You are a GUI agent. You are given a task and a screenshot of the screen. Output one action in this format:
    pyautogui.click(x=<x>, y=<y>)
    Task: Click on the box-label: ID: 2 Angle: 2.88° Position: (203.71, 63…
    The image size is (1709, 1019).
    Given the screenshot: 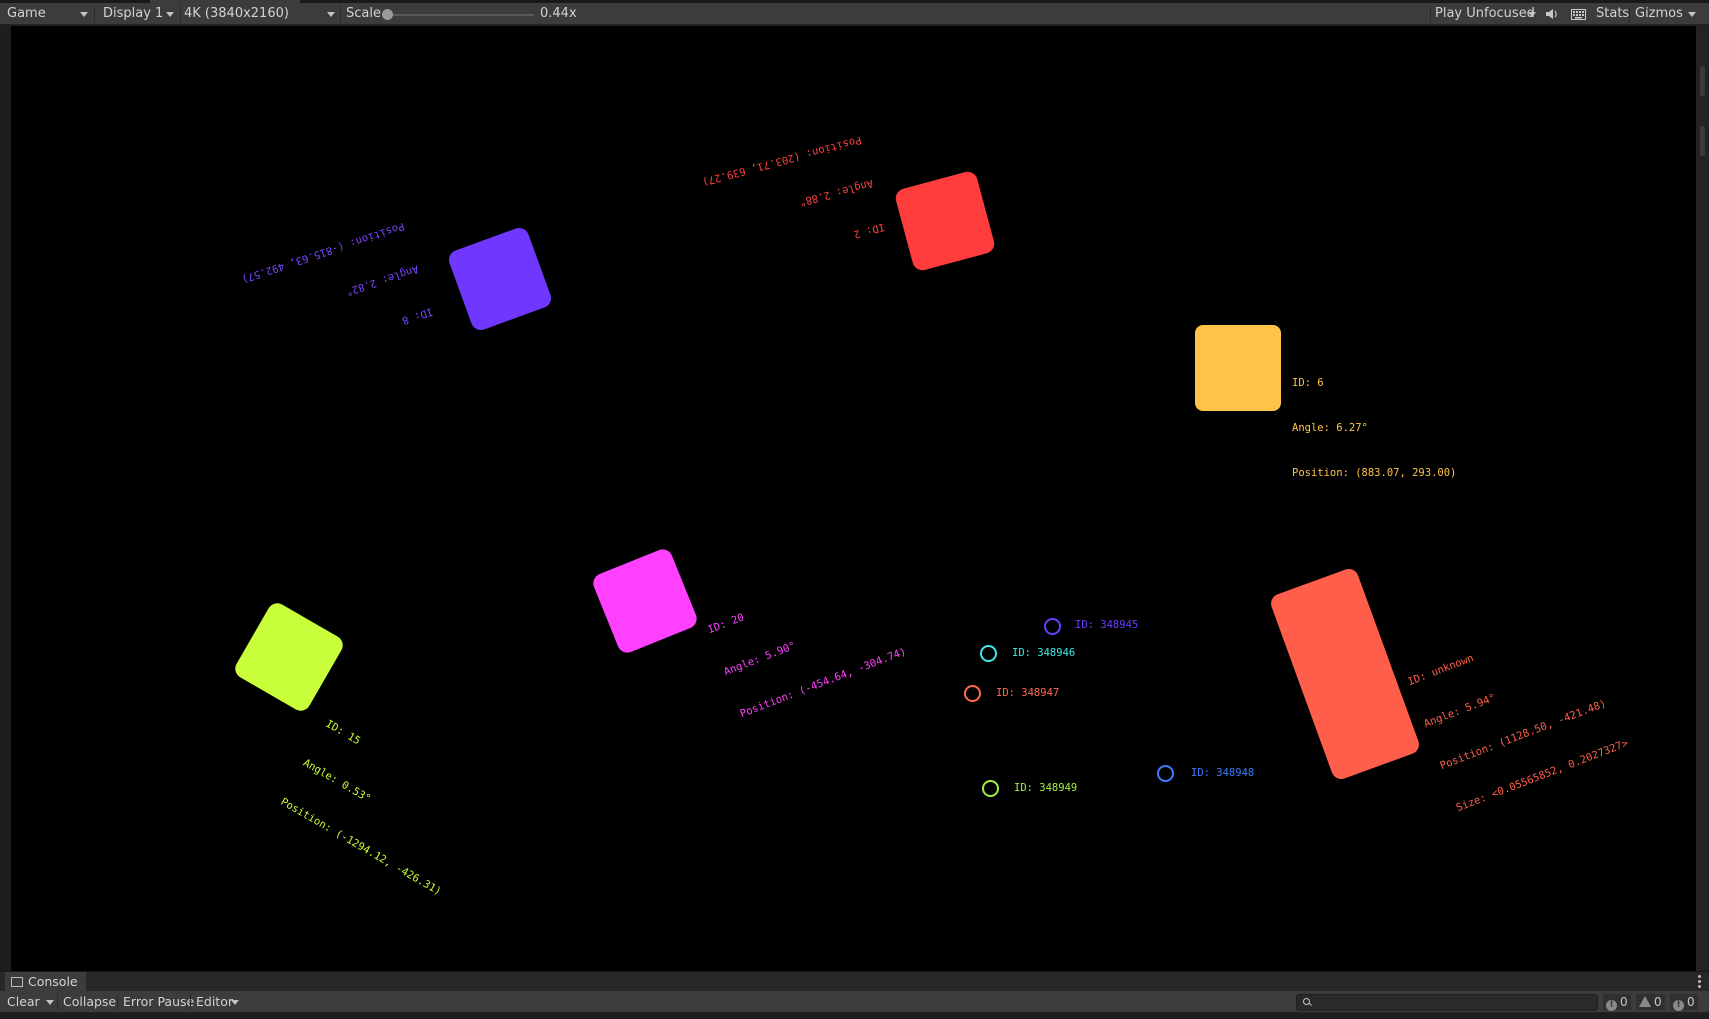 What is the action you would take?
    pyautogui.click(x=793, y=204)
    